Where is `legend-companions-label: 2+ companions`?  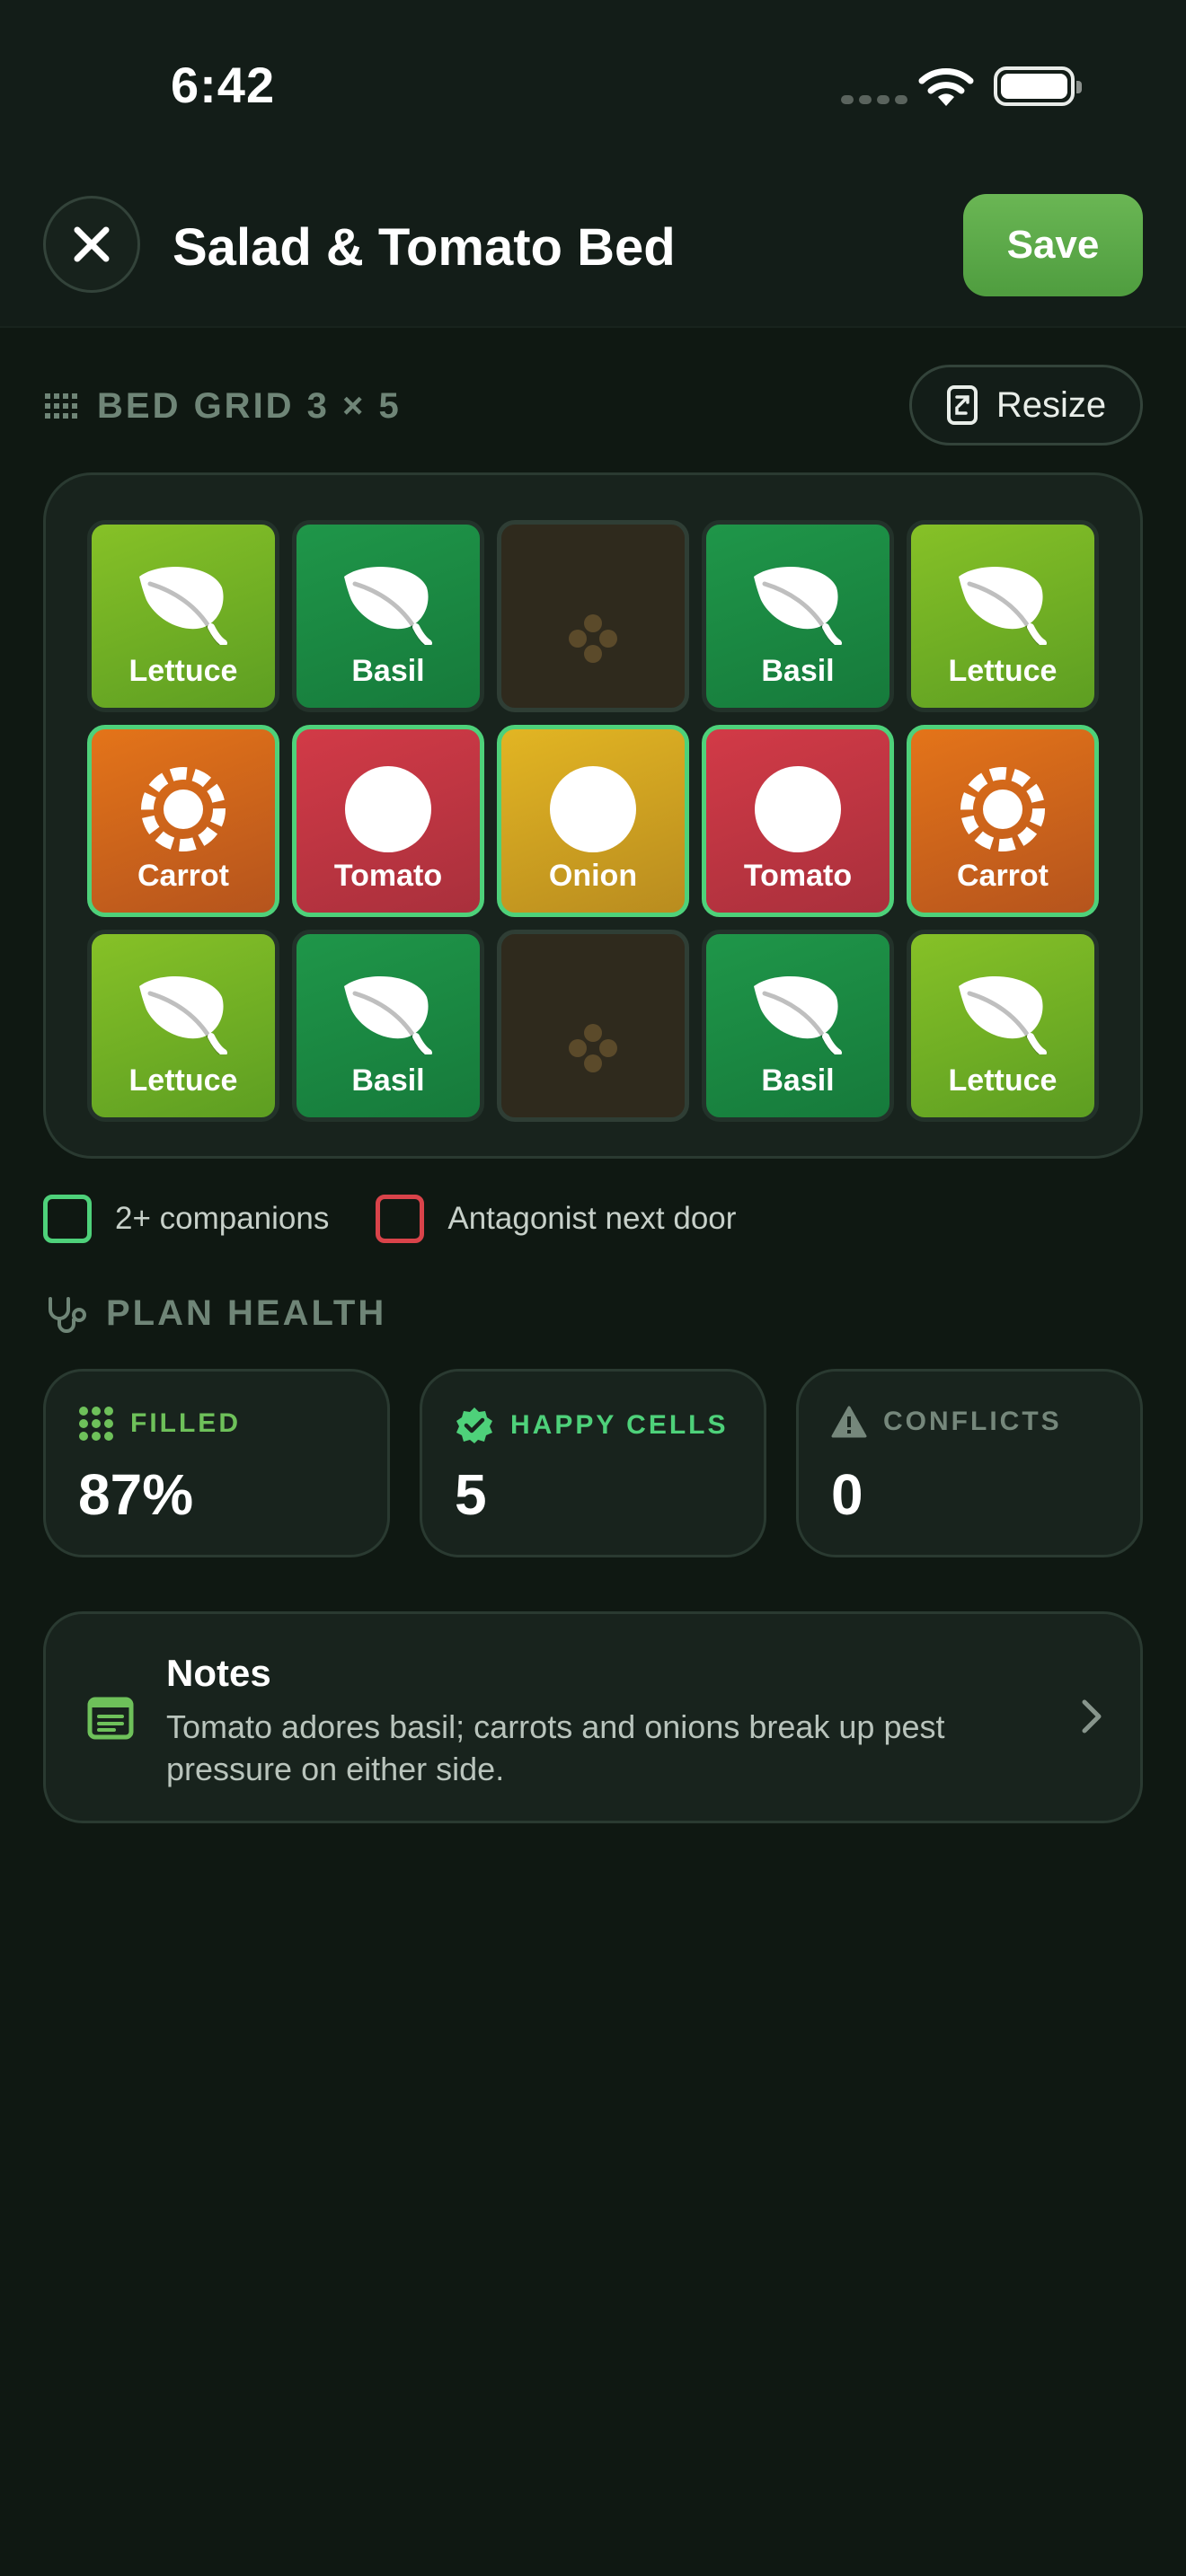
legend-companions-label: 2+ companions is located at coordinates (222, 1218).